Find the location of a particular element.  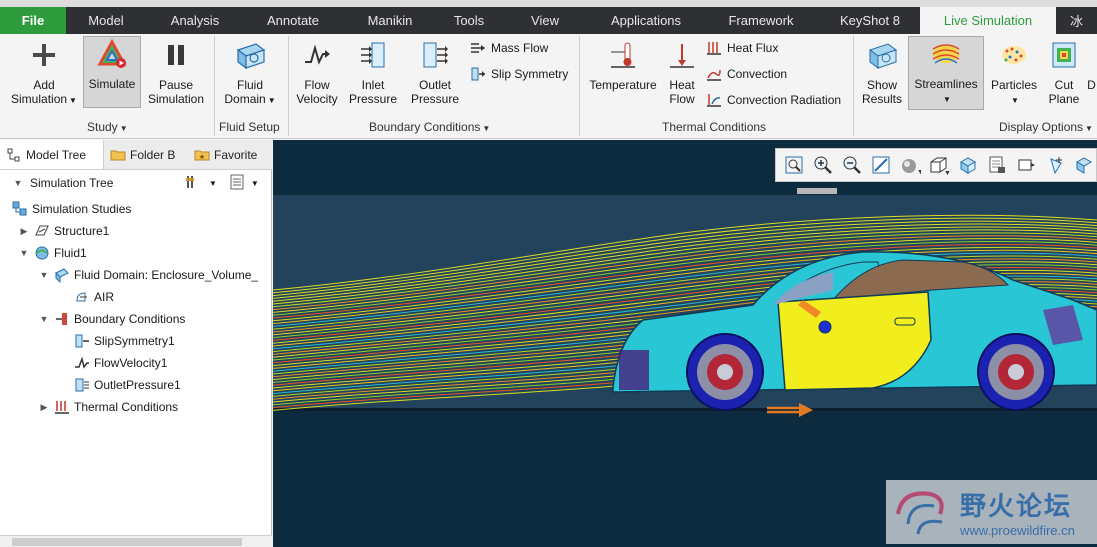

tree-item: ▶ Structure1 is located at coordinates (64, 231).